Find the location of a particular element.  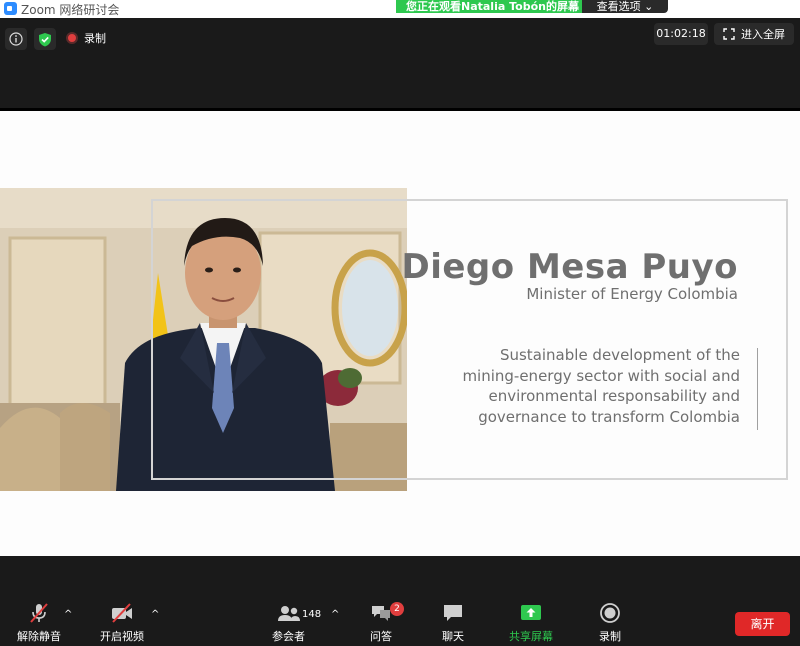

recording-indicator: 录制 is located at coordinates (86, 38).